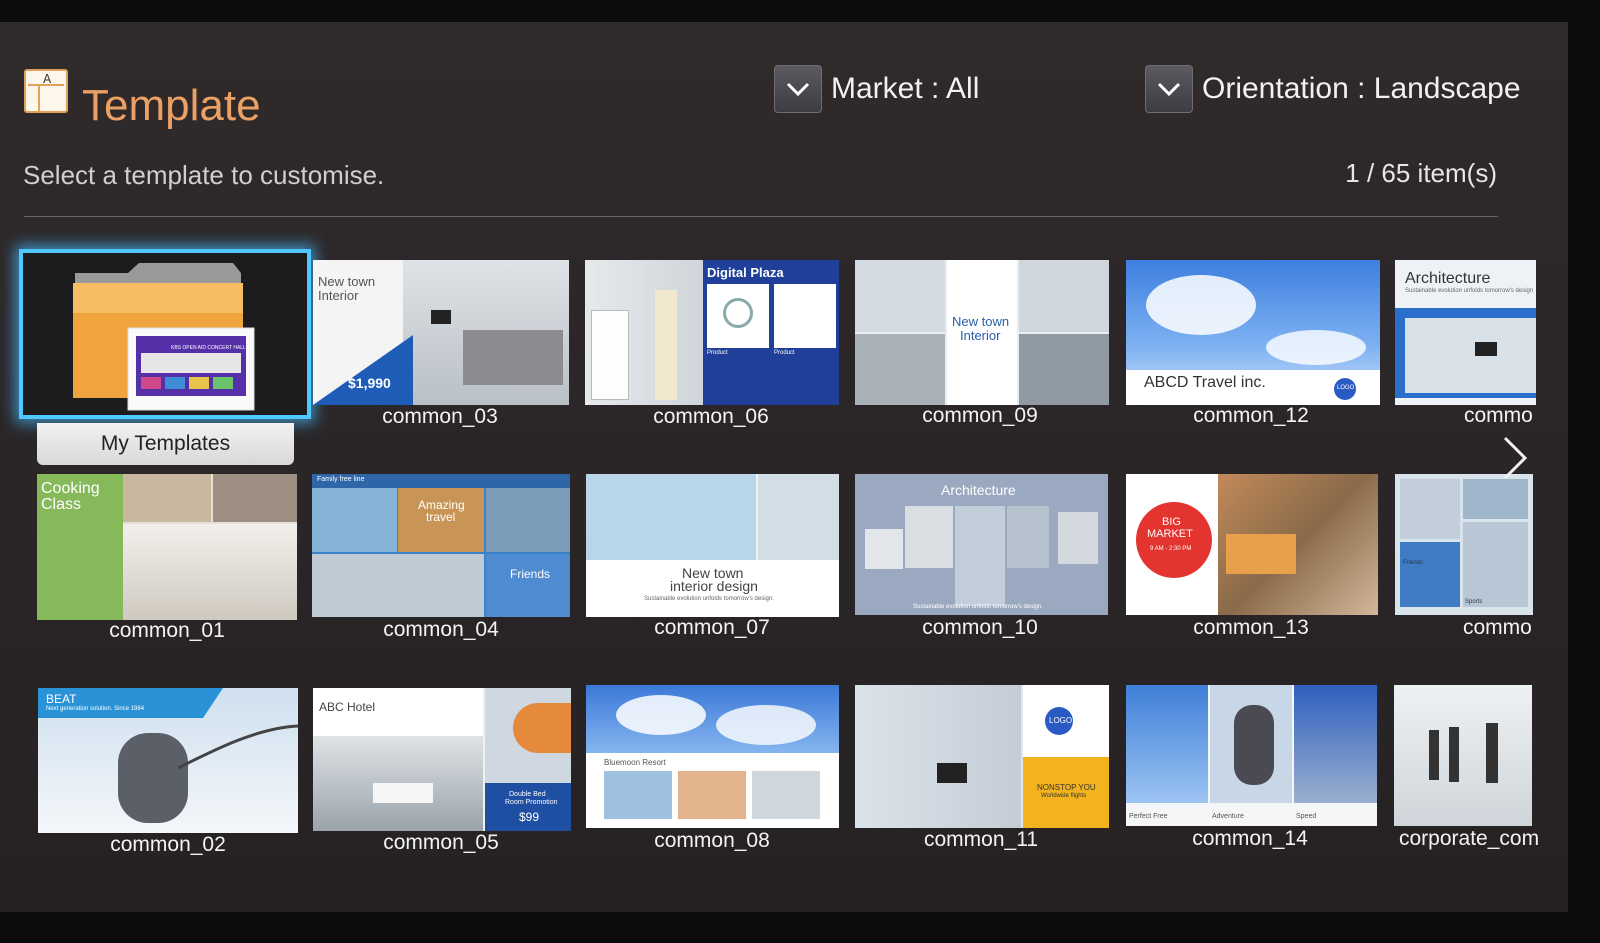  I want to click on thumb-text: Family free line, so click(341, 479).